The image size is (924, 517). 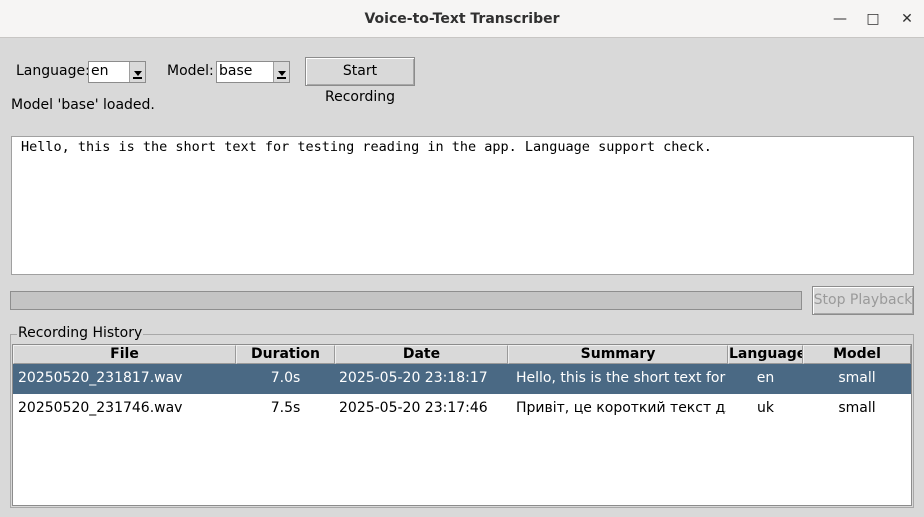 What do you see at coordinates (621, 408) in the screenshot?
I see `cell-summary: Привіт, це короткий текст дл` at bounding box center [621, 408].